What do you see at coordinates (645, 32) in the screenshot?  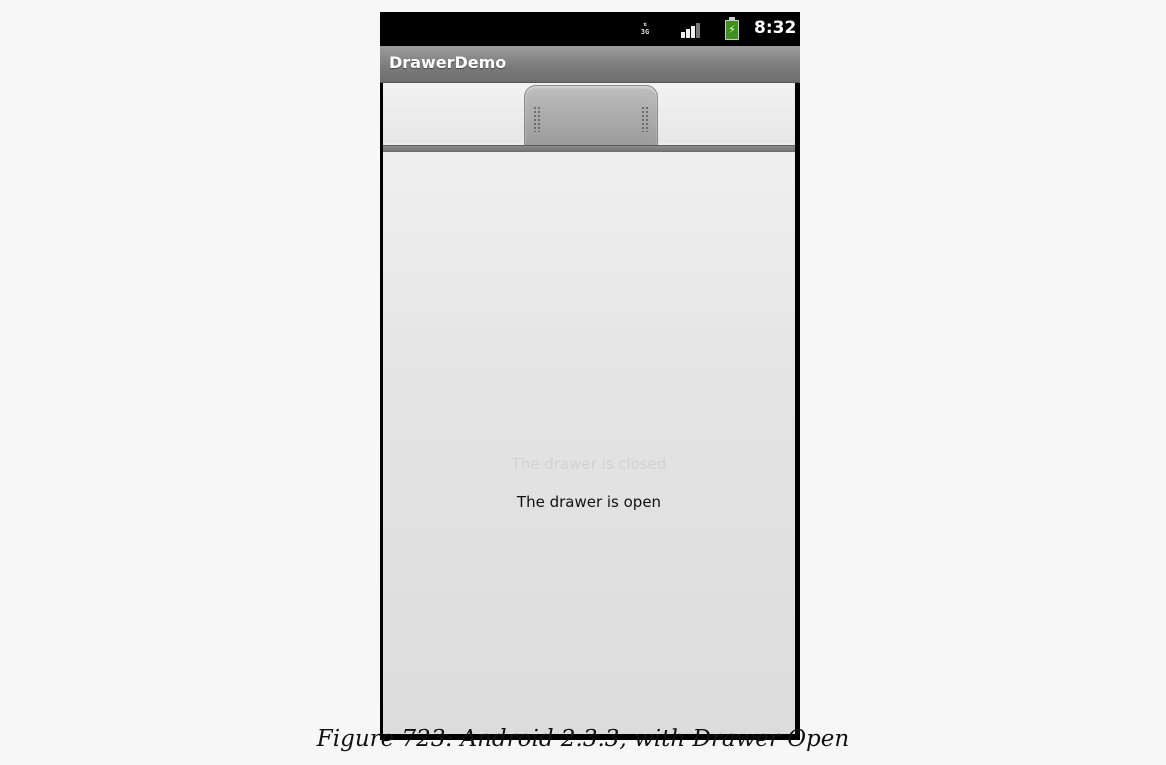 I see `network-label: 3G` at bounding box center [645, 32].